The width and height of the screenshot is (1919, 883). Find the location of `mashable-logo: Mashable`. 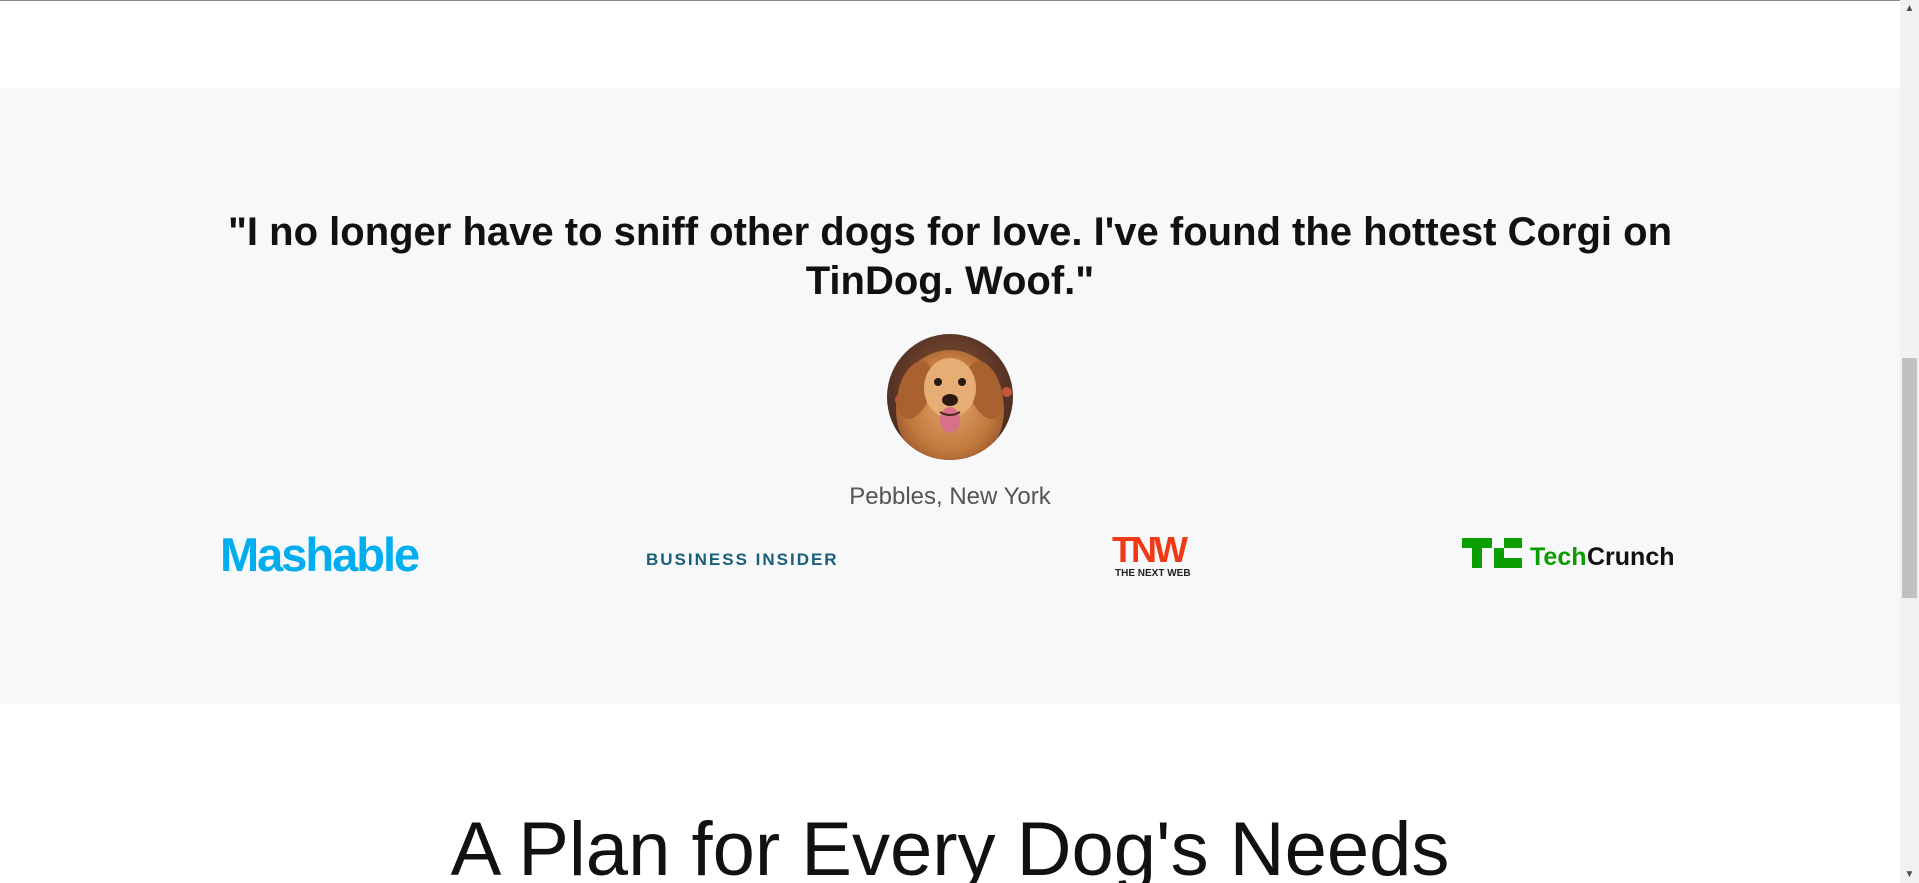

mashable-logo: Mashable is located at coordinates (330, 556).